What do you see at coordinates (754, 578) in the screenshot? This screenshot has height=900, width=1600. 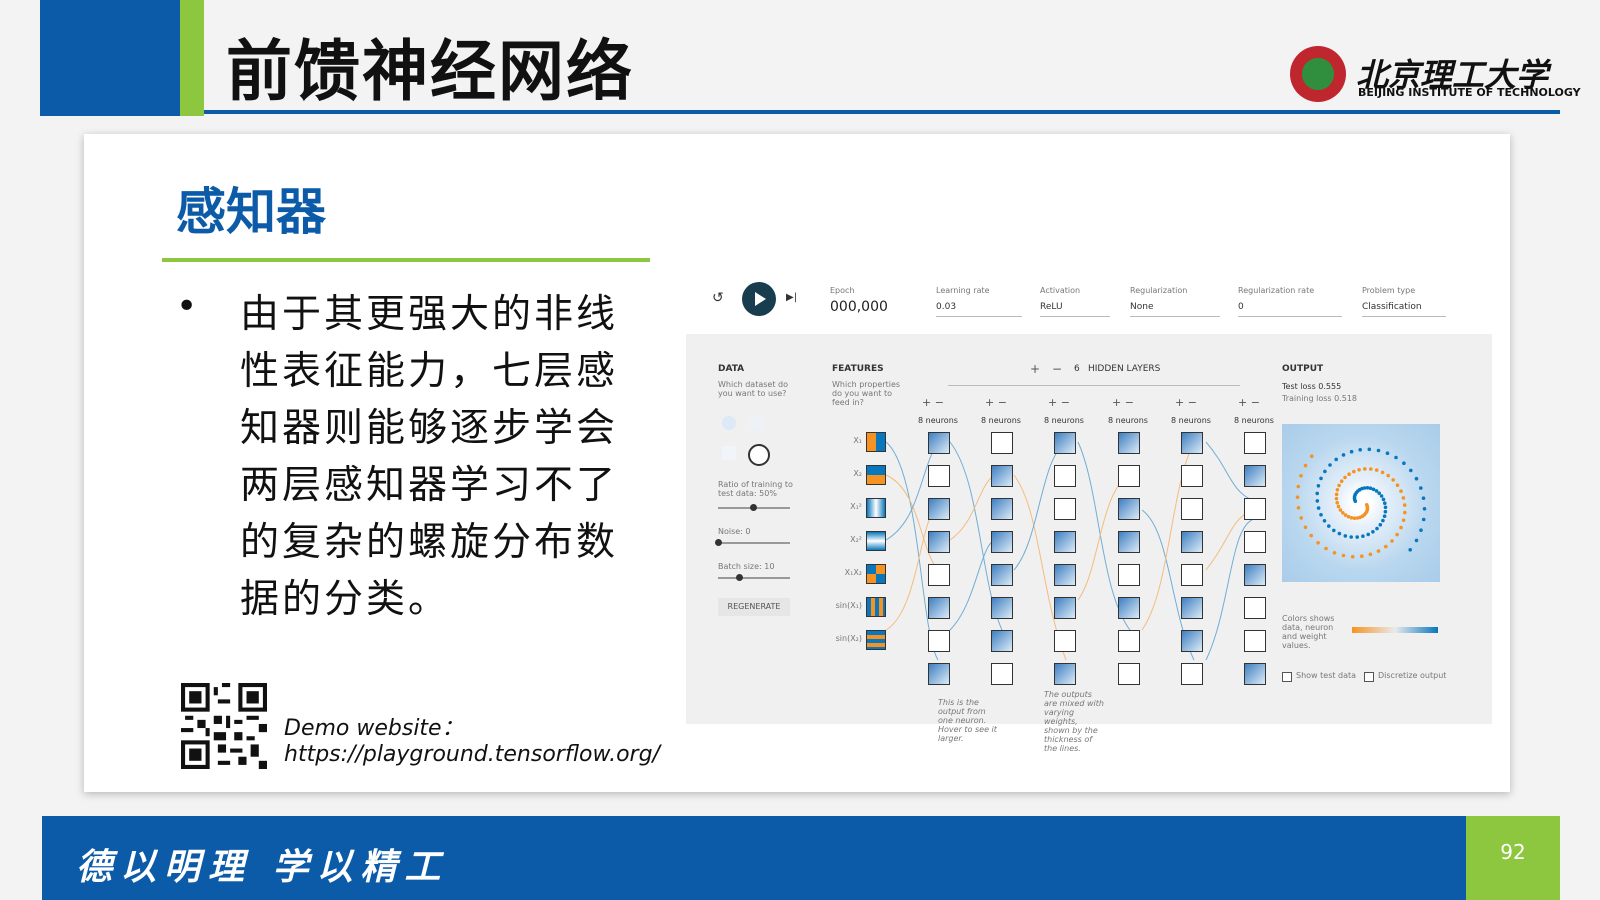 I see `batch-slider` at bounding box center [754, 578].